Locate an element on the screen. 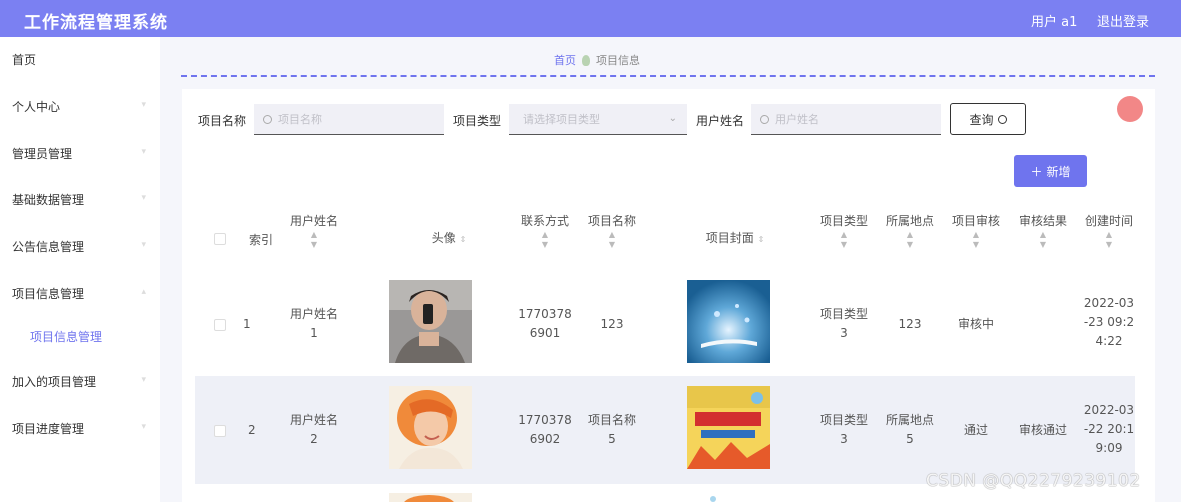  chevron-down-icon: ⌄ is located at coordinates (672, 118).